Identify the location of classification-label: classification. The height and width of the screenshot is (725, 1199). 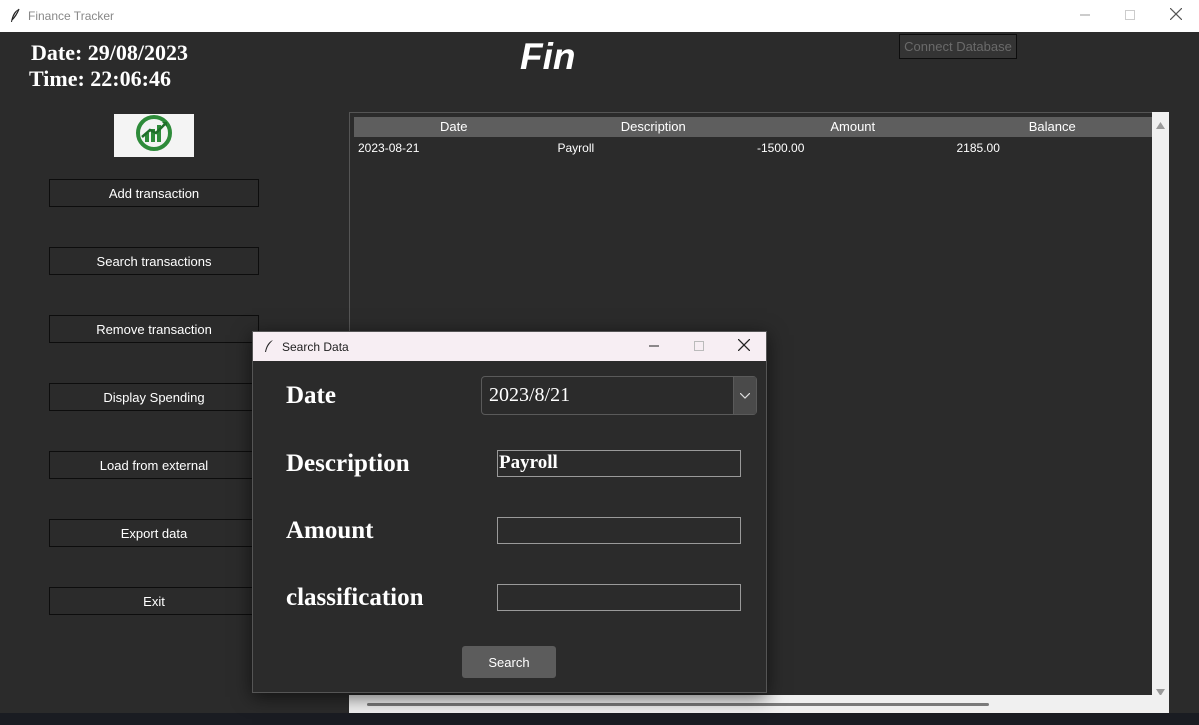
(355, 597).